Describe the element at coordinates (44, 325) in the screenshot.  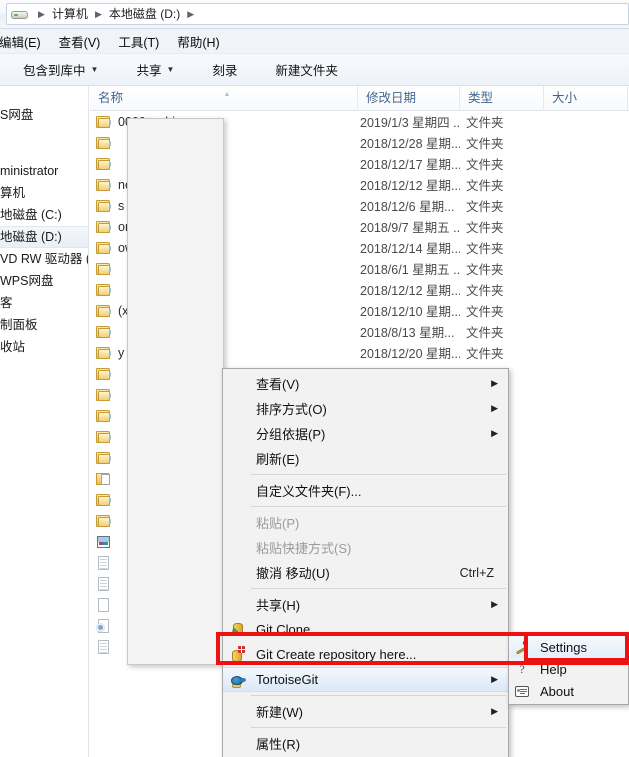
I see `nav-item-control-panel: 制面板` at that location.